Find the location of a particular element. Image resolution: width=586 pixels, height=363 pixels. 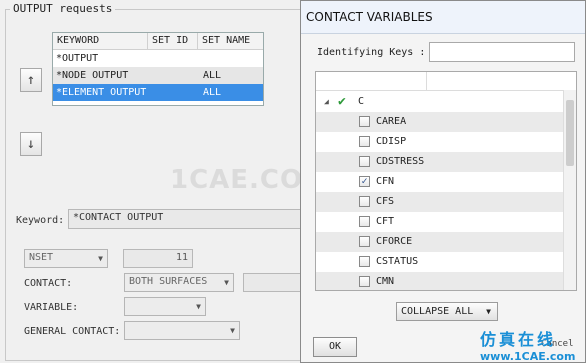

tree-root-label: C is located at coordinates (361, 101).